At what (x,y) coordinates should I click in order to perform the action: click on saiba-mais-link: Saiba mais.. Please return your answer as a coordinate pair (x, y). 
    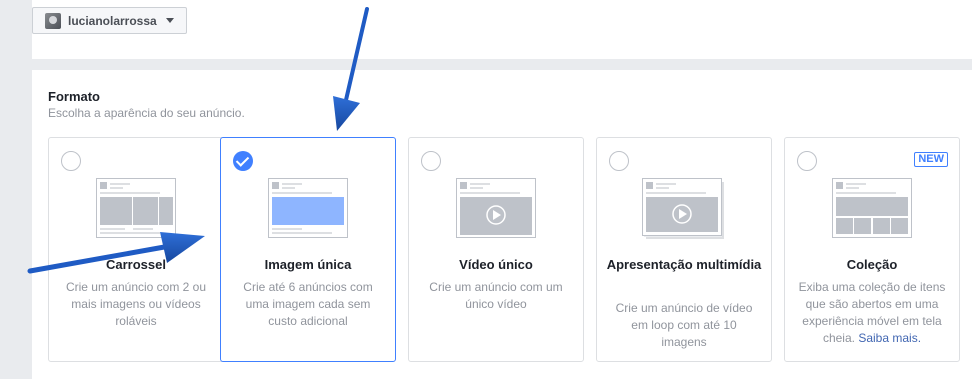
    Looking at the image, I should click on (889, 338).